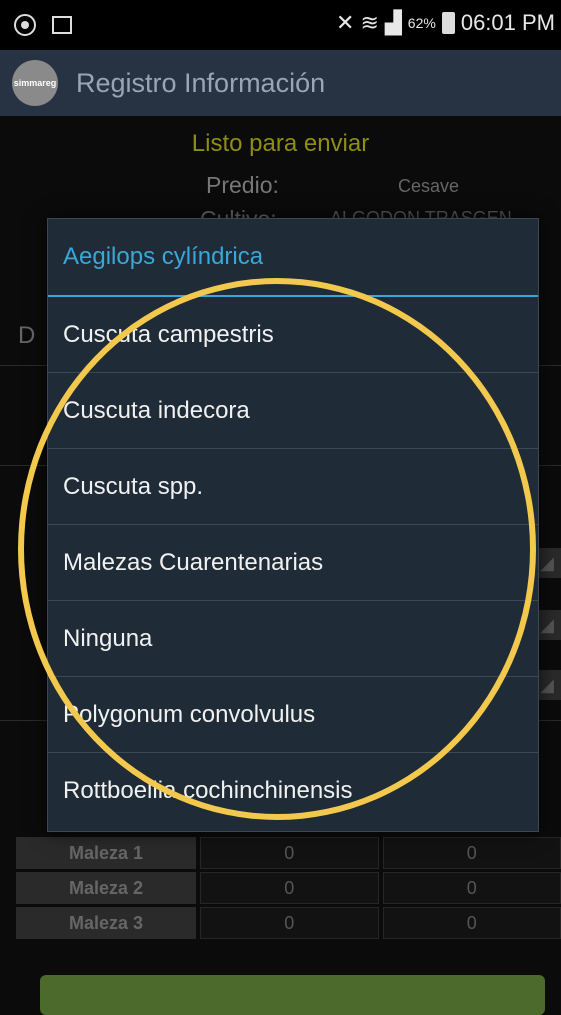 The height and width of the screenshot is (1015, 561). I want to click on weed-table: Maleza 1 0 0 Maleza 2 0 0 Maleza 3 0 0, so click(288, 889).